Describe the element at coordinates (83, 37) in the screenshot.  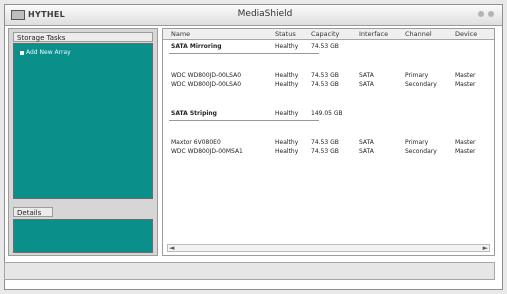
I see `storage-tasks-header: Storage Tasks` at that location.